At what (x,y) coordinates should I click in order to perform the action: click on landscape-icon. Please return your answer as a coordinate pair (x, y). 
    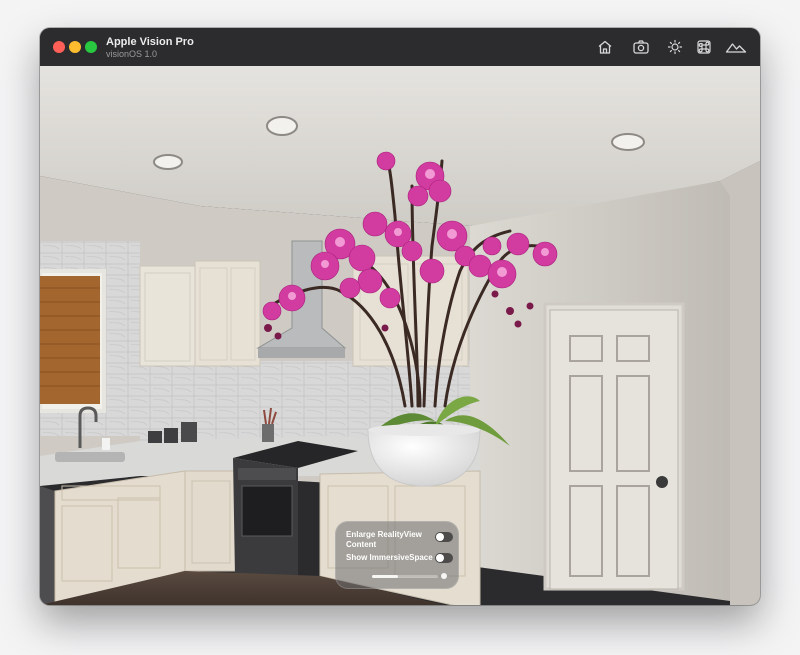
    Looking at the image, I should click on (736, 47).